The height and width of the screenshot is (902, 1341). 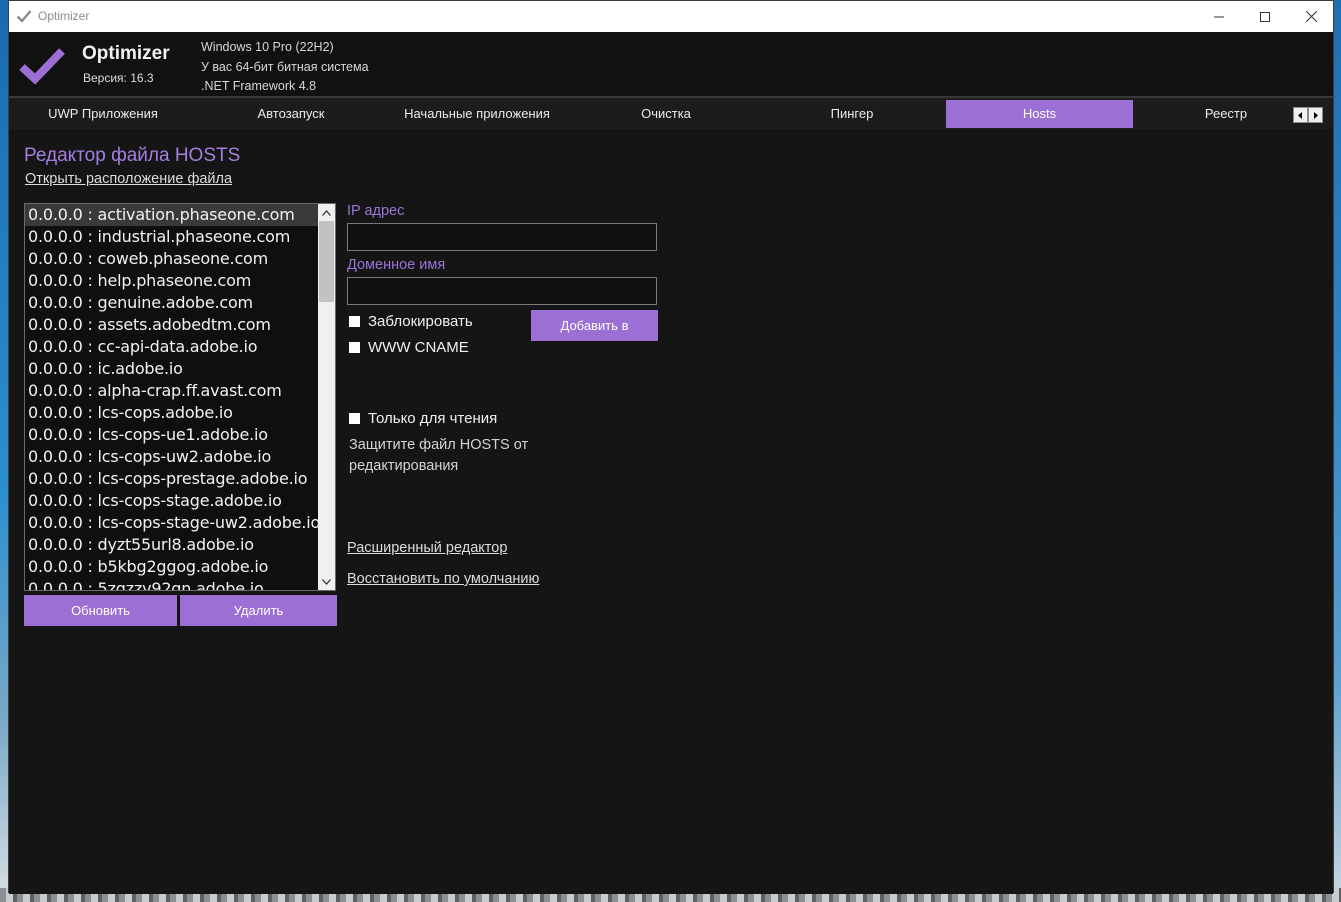 What do you see at coordinates (502, 237) in the screenshot?
I see `ip-address-input` at bounding box center [502, 237].